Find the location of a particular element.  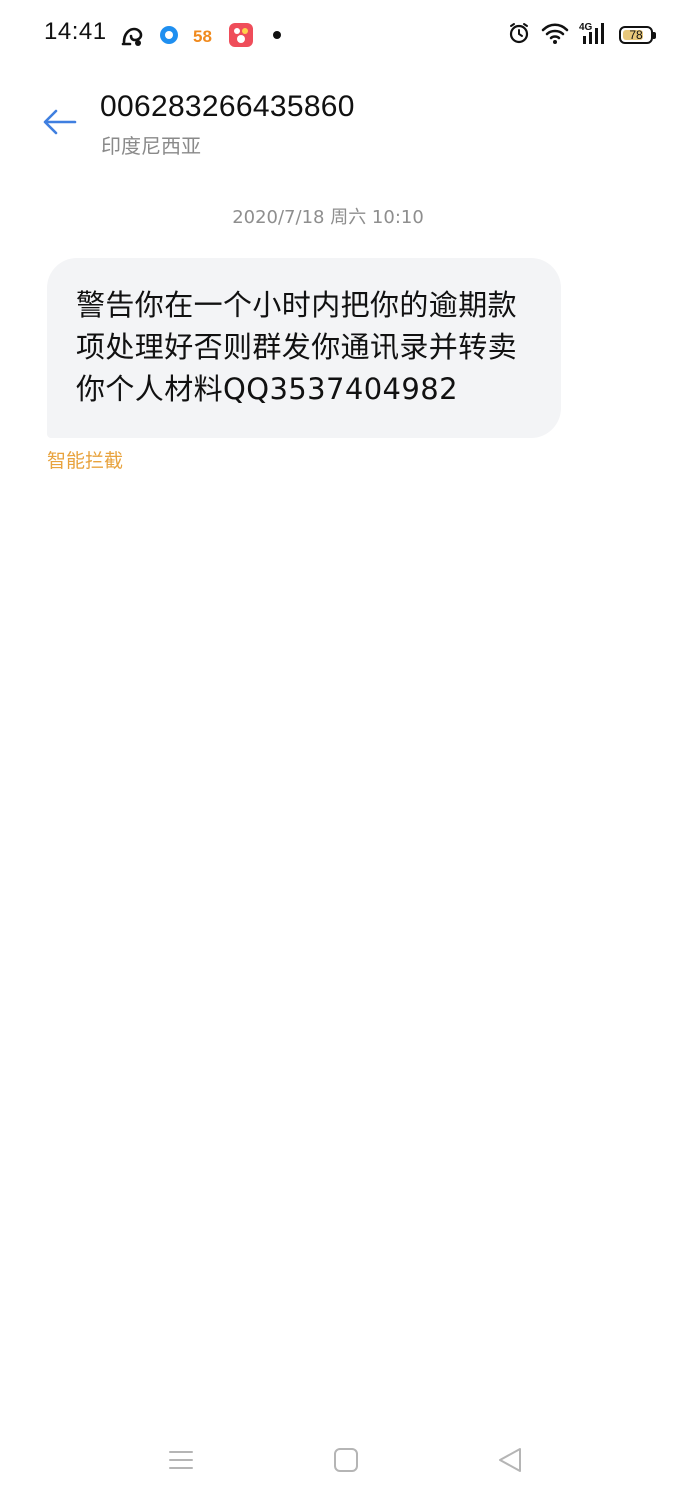

menu-icon is located at coordinates (181, 1460).